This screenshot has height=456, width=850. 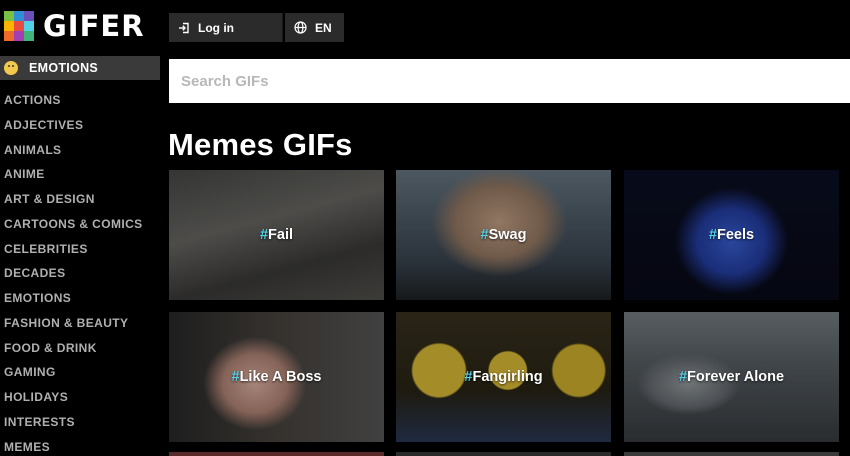 I want to click on sidebar-item-anime: ANIME, so click(x=80, y=174).